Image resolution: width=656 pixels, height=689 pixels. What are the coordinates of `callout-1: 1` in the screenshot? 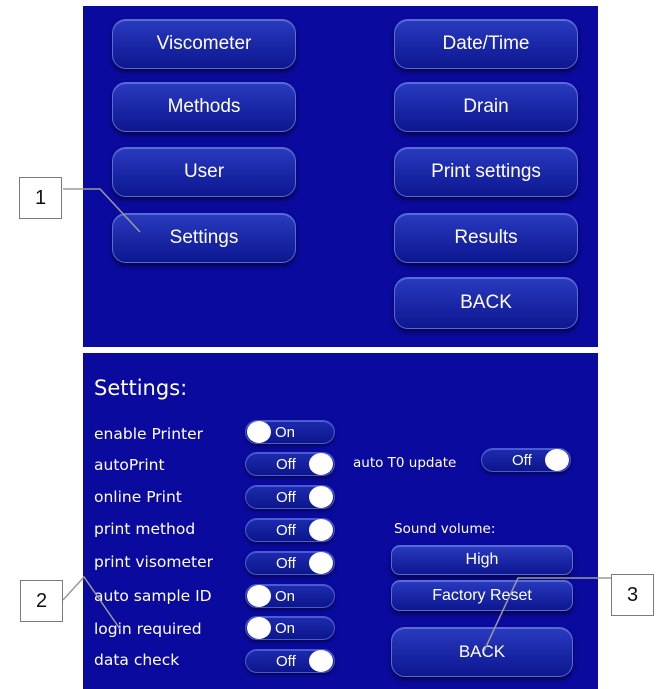 It's located at (40, 198).